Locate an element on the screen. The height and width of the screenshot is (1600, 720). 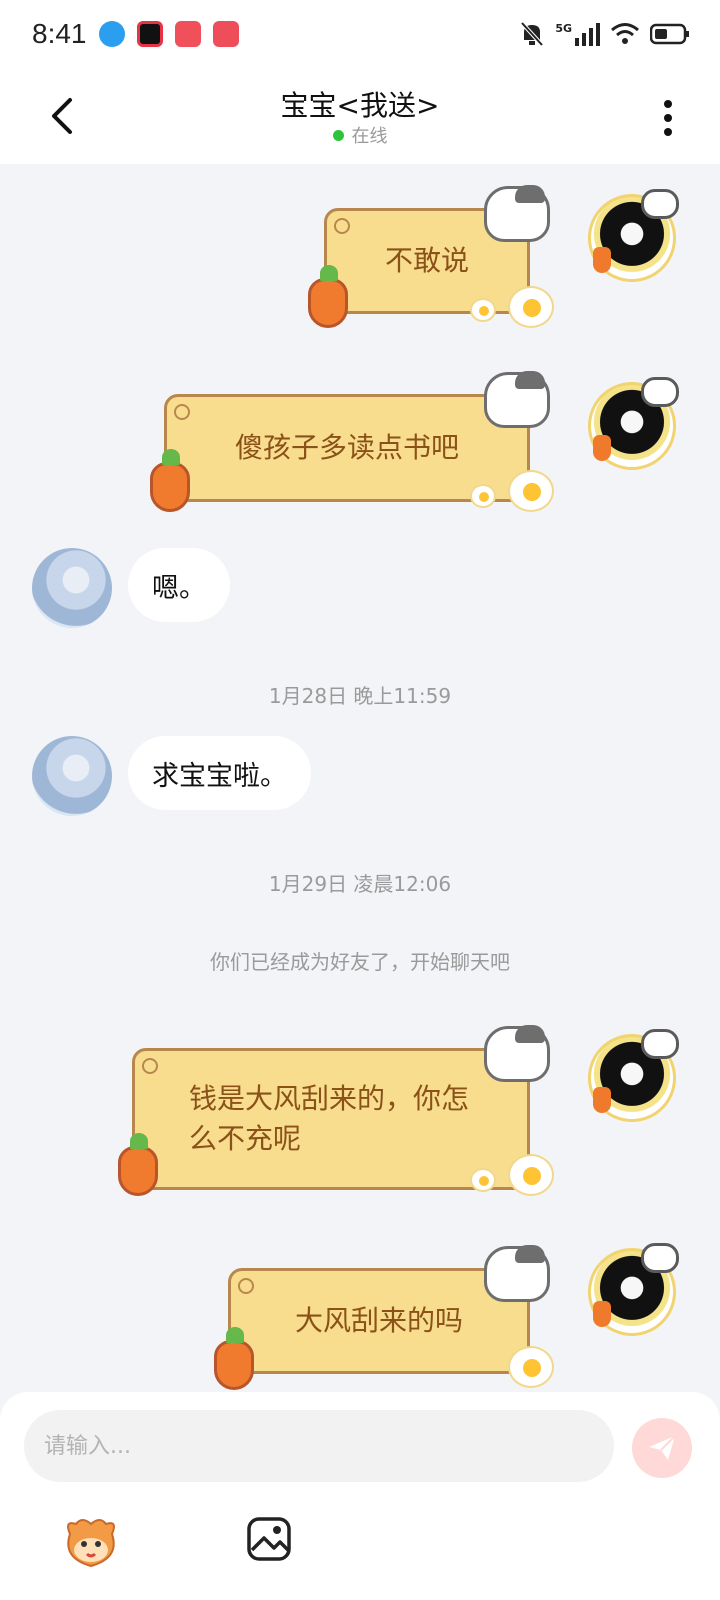
wifi-icon is located at coordinates (625, 33).